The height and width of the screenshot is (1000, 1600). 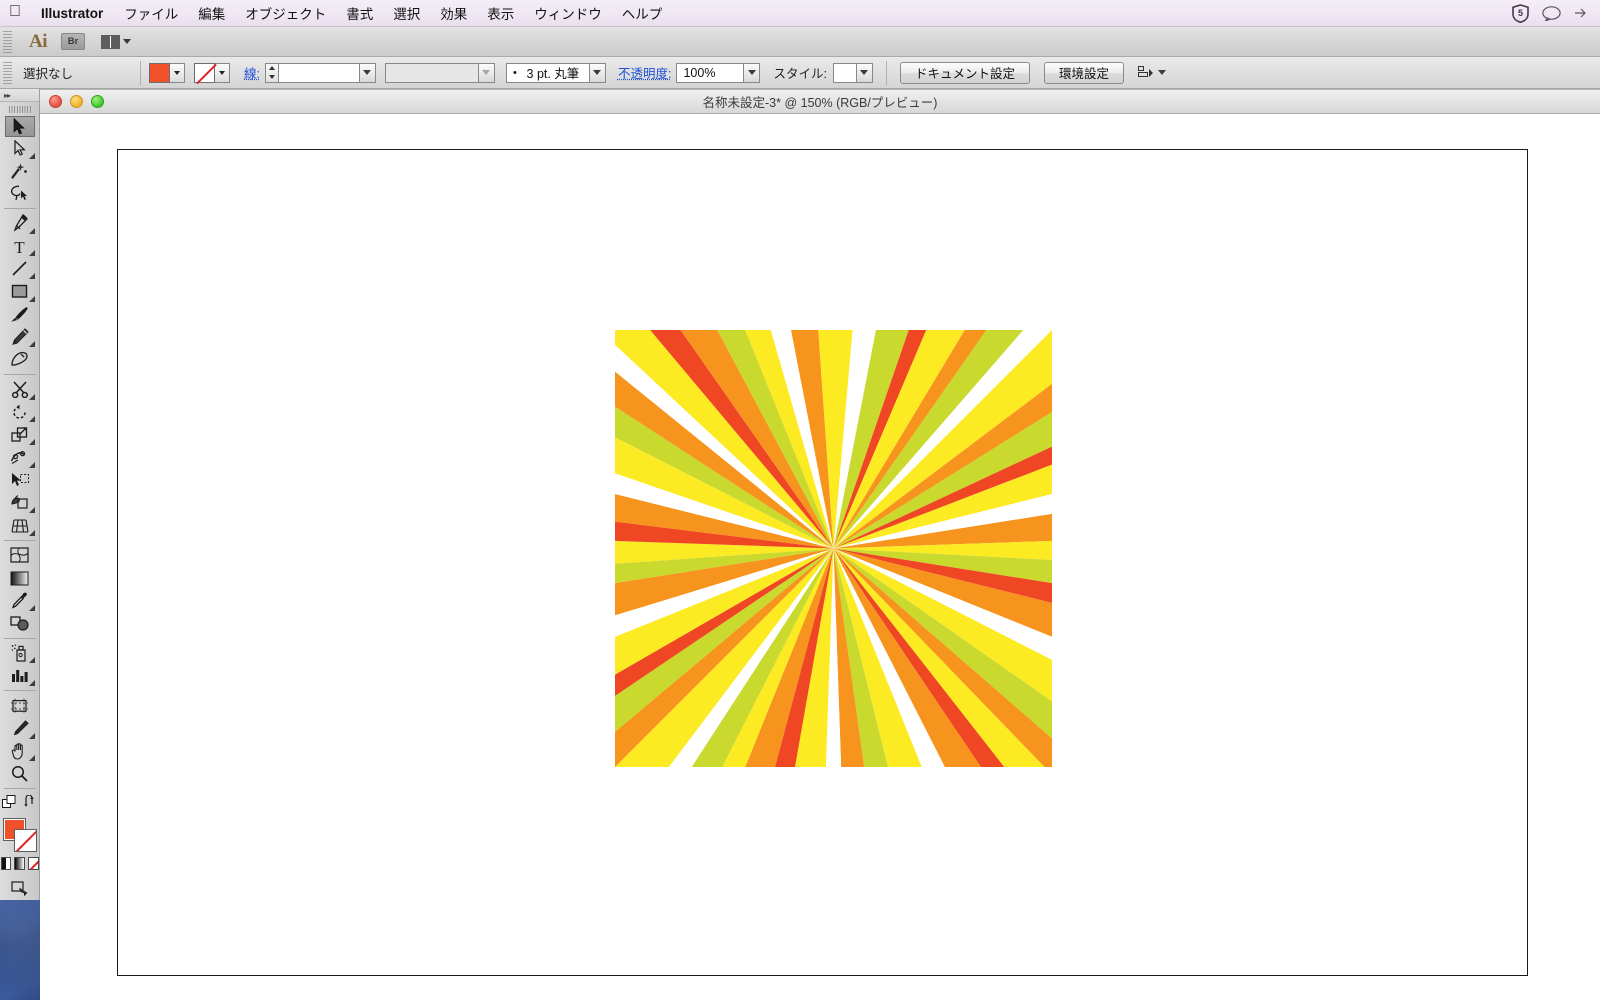 What do you see at coordinates (326, 72) in the screenshot?
I see `stroke-weight-combo` at bounding box center [326, 72].